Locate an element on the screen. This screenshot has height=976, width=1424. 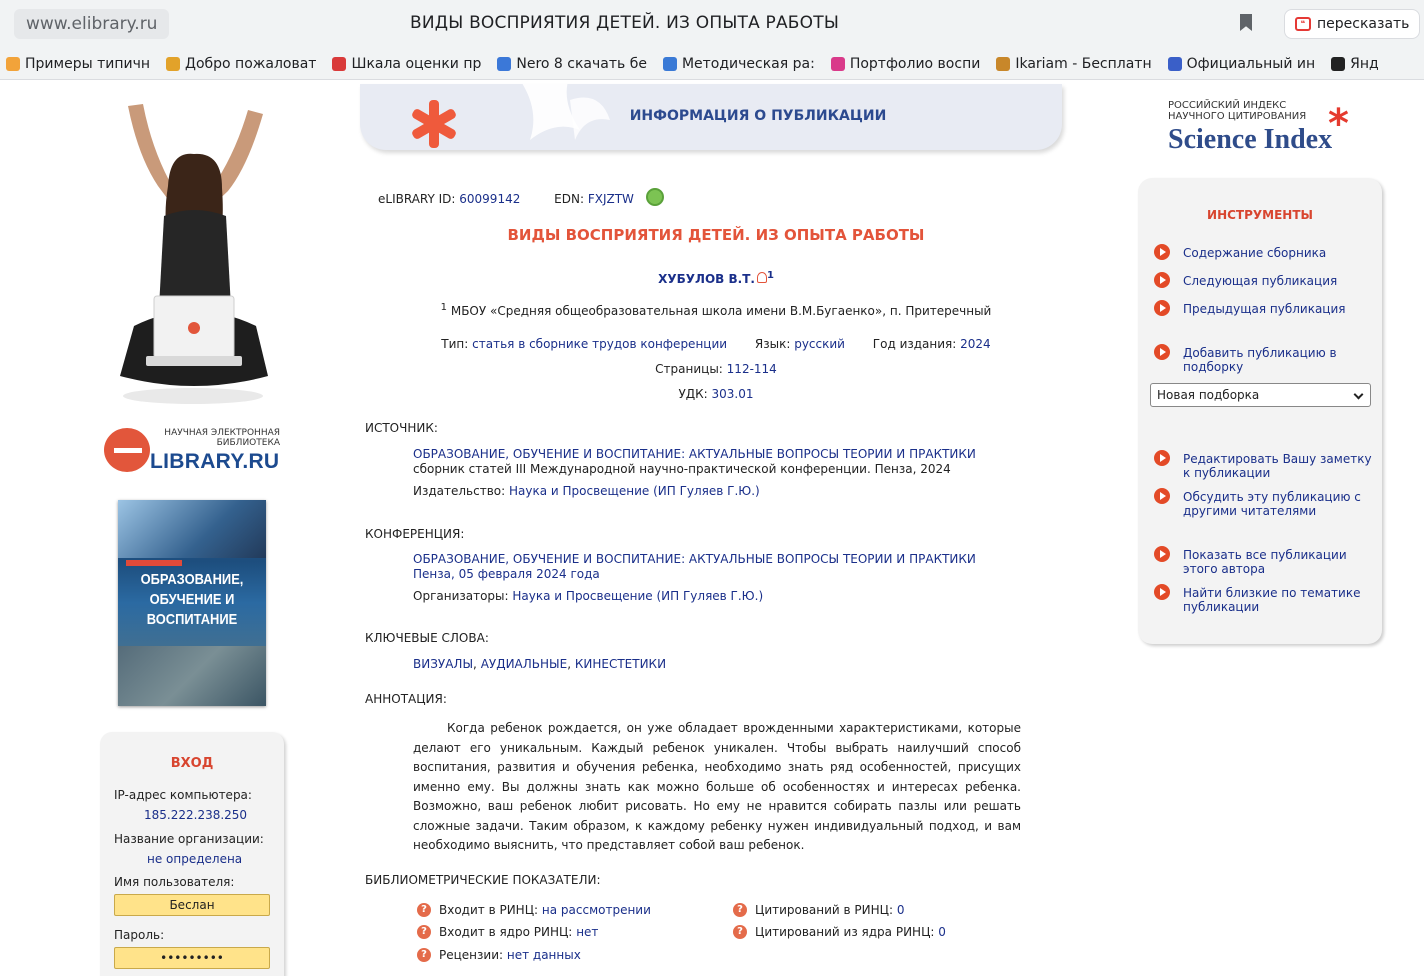
core-citations-value: 0 is located at coordinates (942, 932).